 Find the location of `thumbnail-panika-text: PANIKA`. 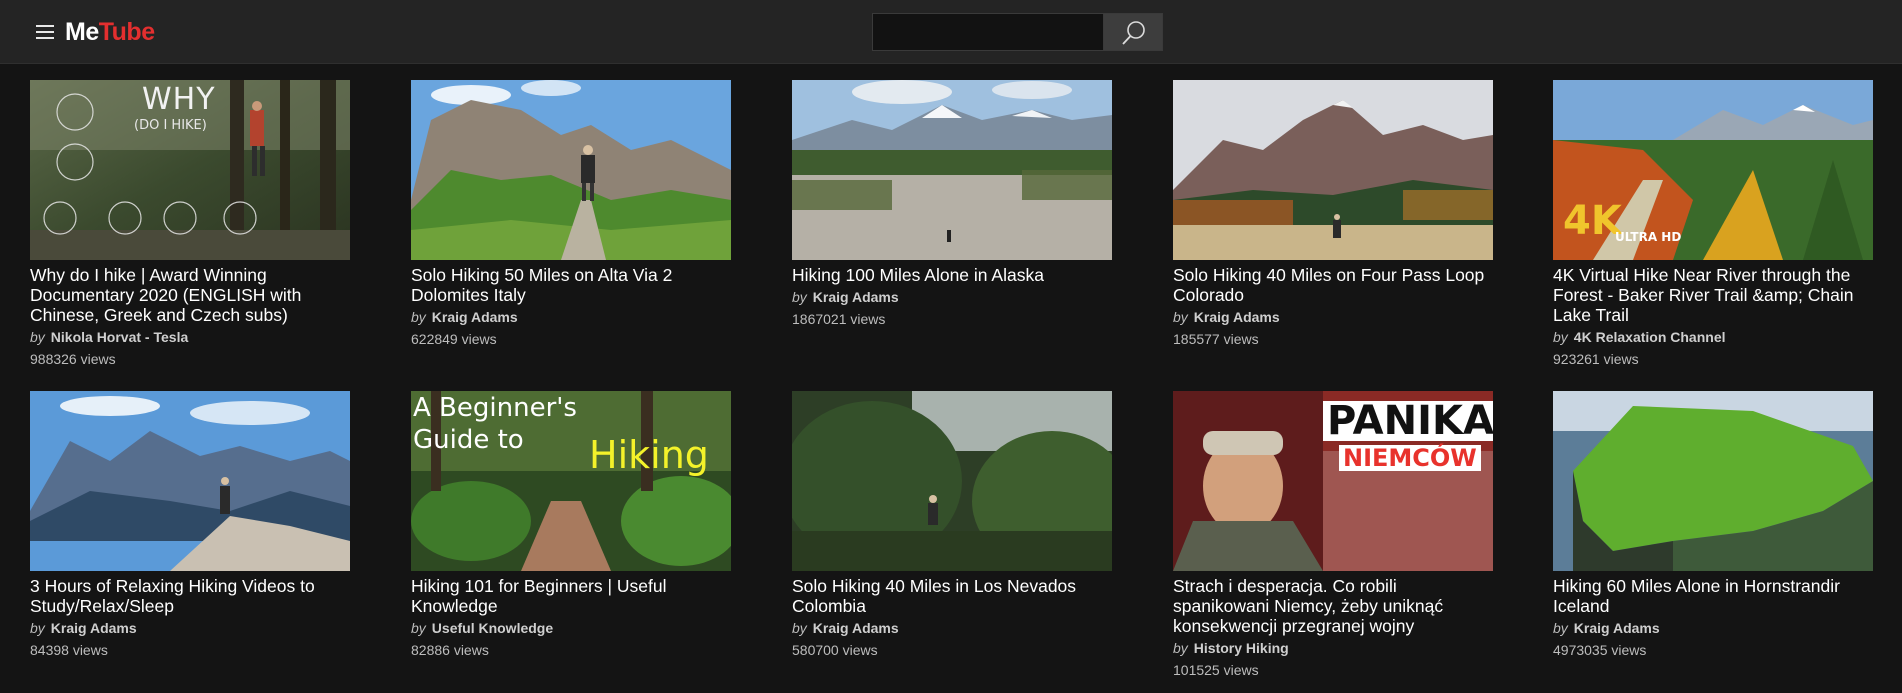

thumbnail-panika-text: PANIKA is located at coordinates (1408, 421).